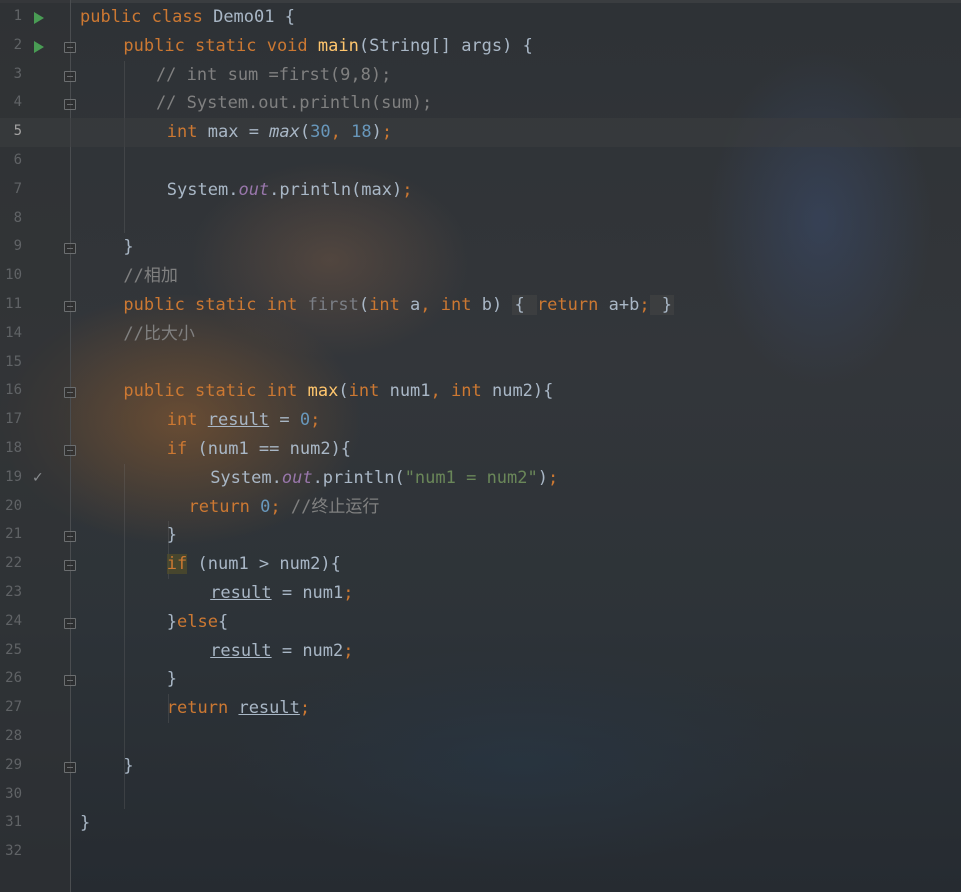  I want to click on code-line: 18 if (num1 == num2){, so click(480, 449).